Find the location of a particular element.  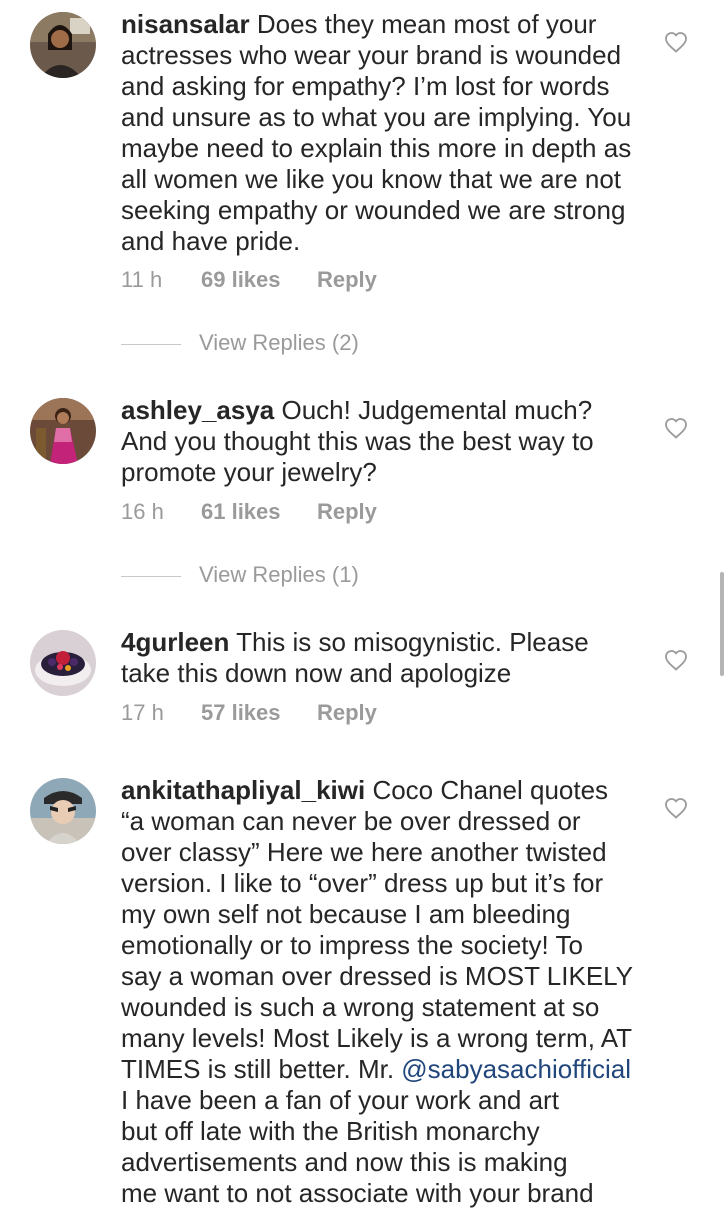

view-replies-button: View Replies (1) is located at coordinates (240, 575).